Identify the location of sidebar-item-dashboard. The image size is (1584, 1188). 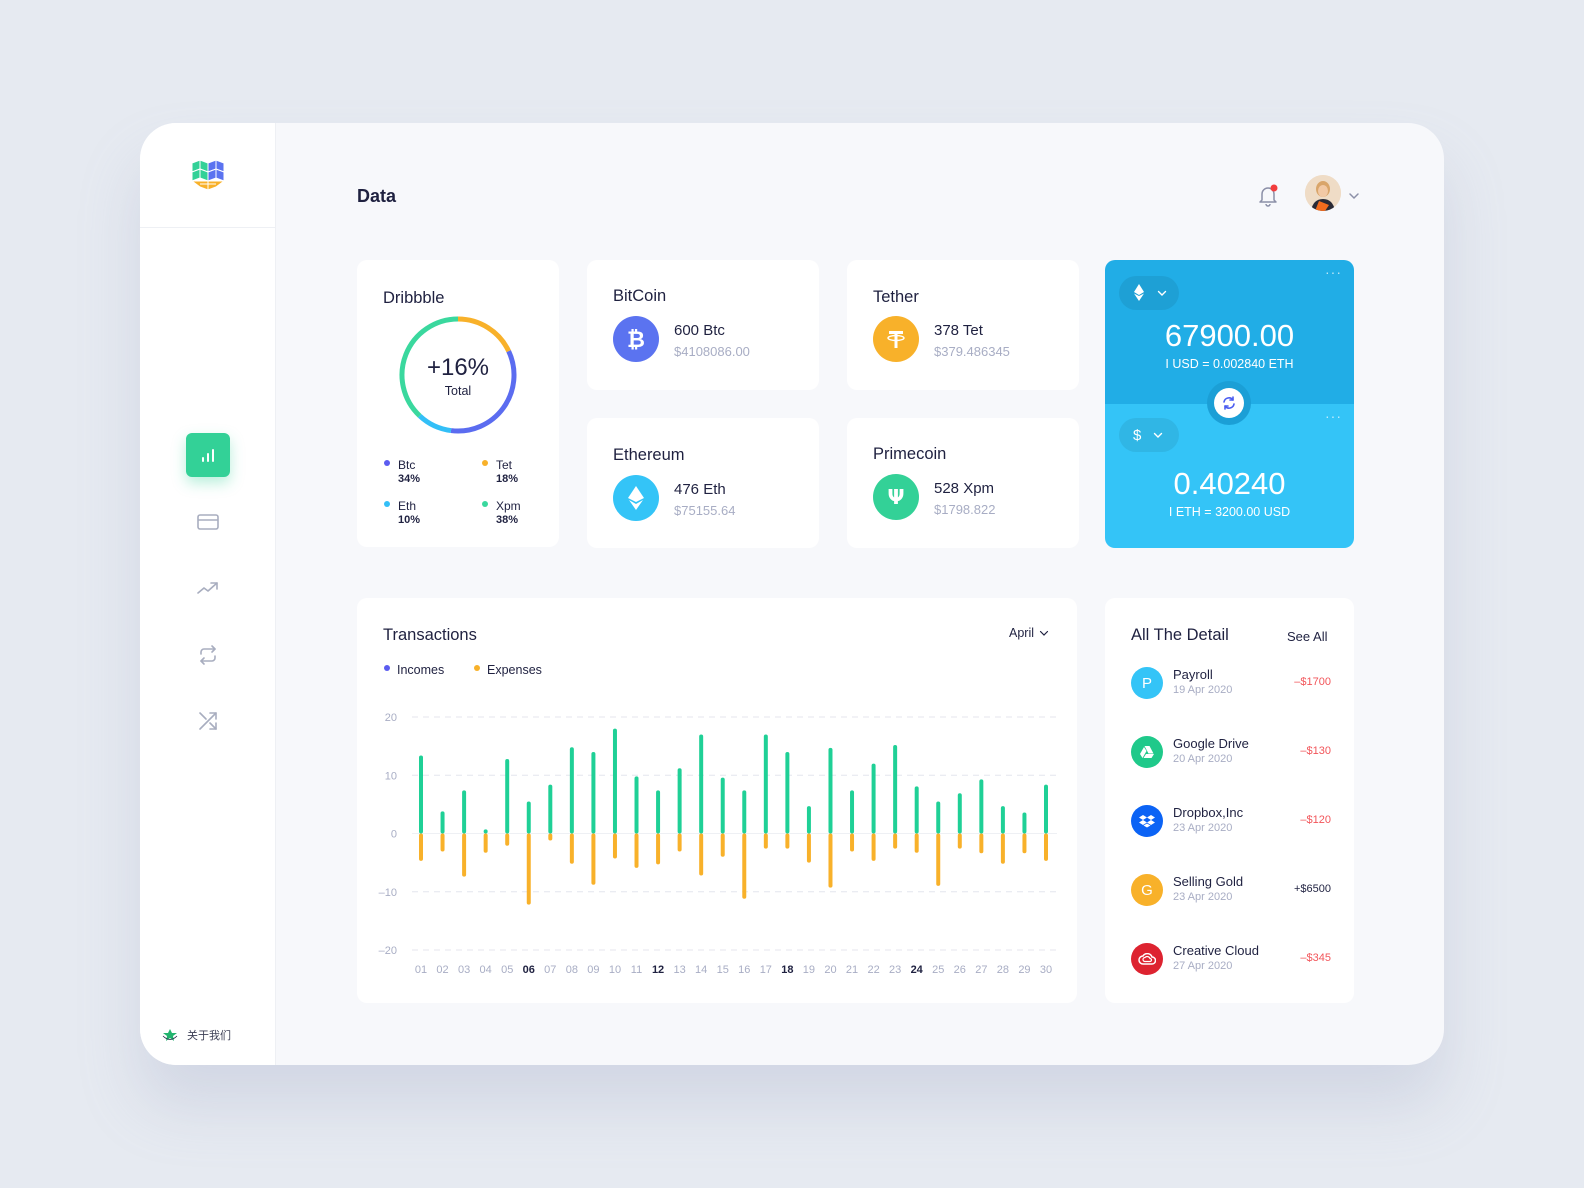
(208, 455).